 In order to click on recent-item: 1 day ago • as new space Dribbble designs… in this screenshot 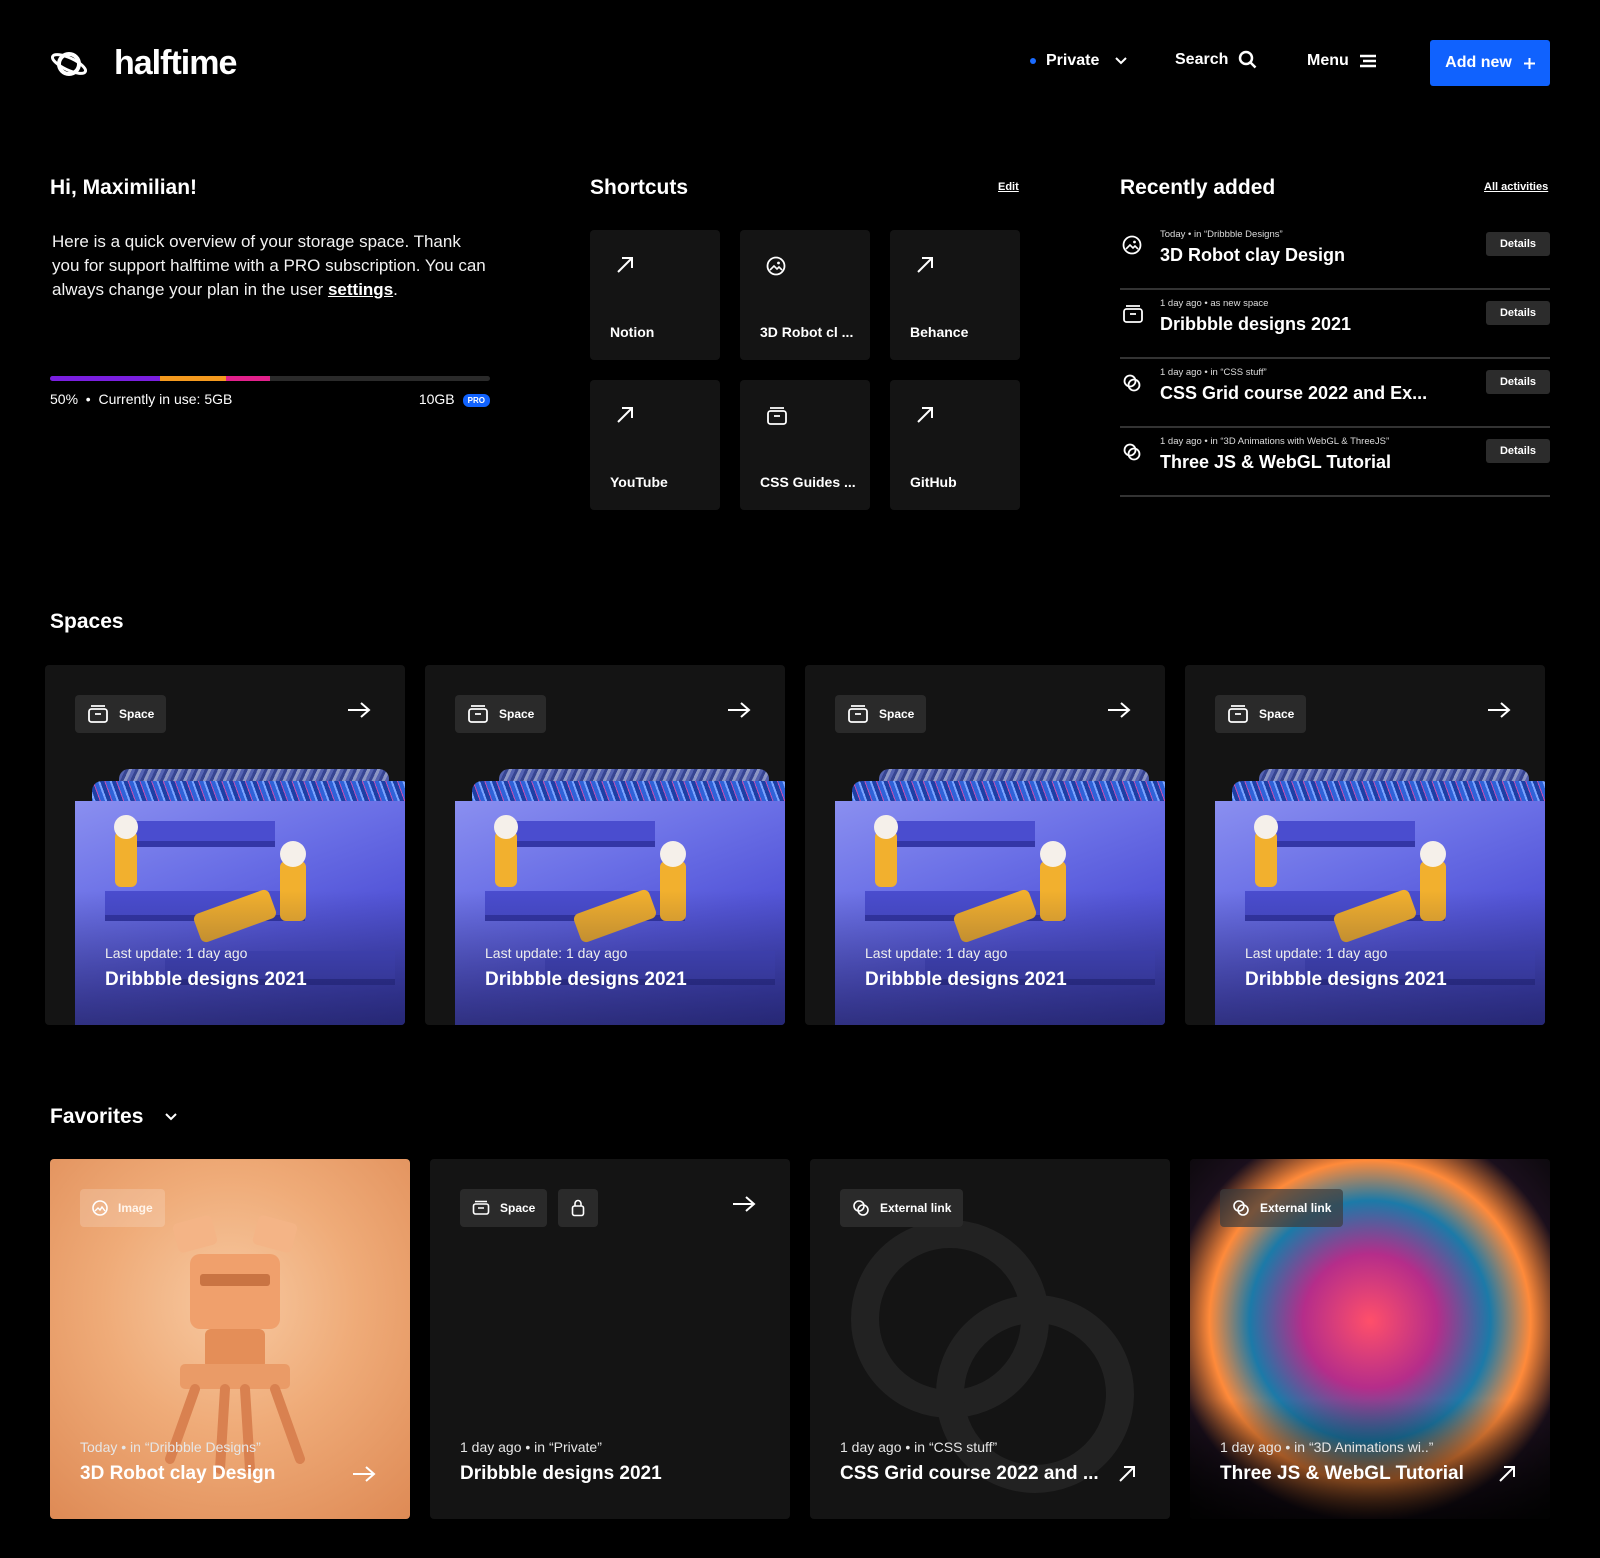, I will do `click(1335, 324)`.